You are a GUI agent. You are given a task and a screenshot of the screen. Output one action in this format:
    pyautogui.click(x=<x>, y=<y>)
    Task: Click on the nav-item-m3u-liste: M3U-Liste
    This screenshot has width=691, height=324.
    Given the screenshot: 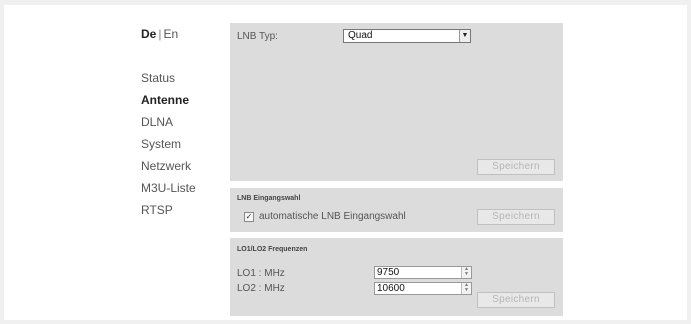 What is the action you would take?
    pyautogui.click(x=168, y=188)
    